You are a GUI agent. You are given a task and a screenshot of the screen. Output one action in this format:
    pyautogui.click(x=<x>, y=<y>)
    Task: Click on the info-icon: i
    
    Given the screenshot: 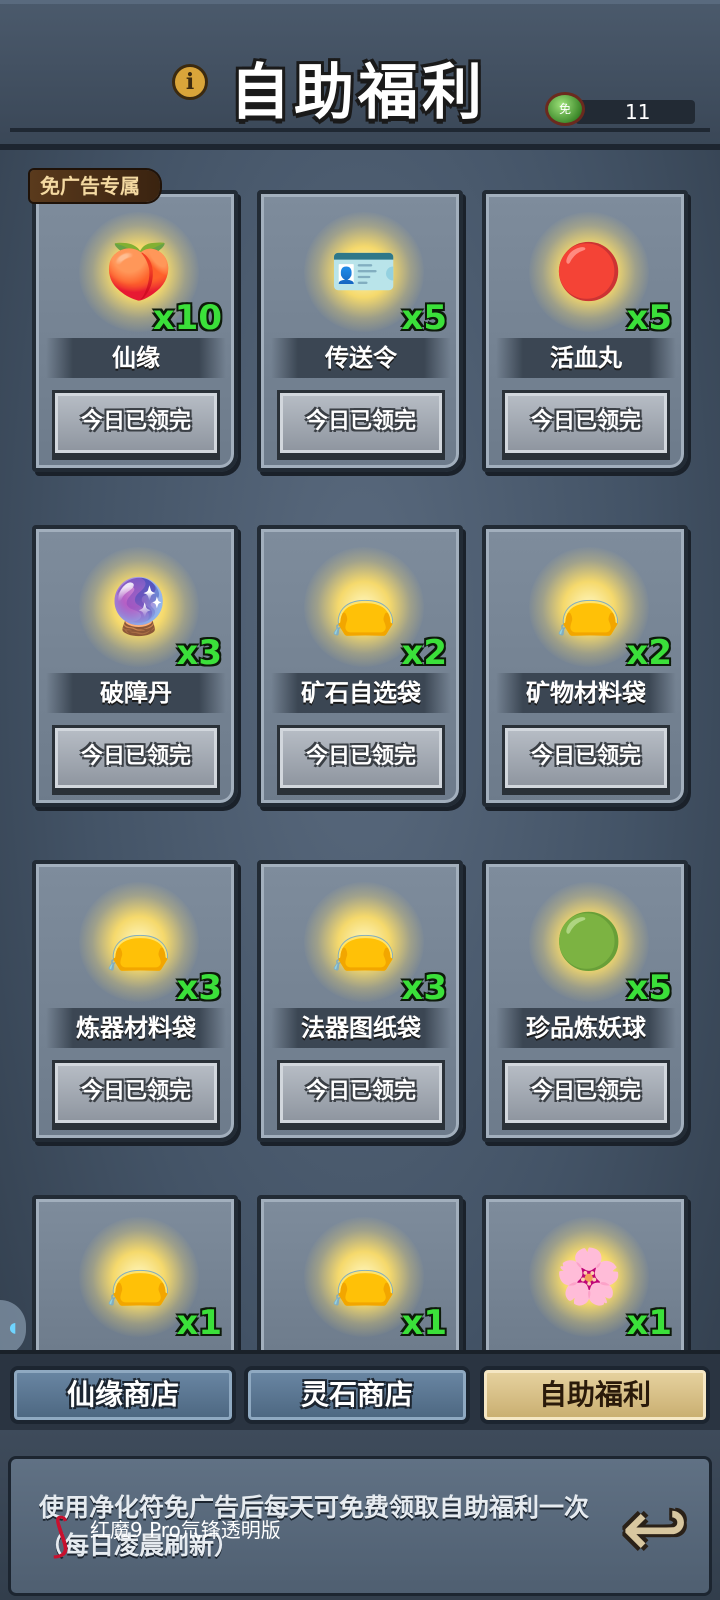 What is the action you would take?
    pyautogui.click(x=190, y=82)
    